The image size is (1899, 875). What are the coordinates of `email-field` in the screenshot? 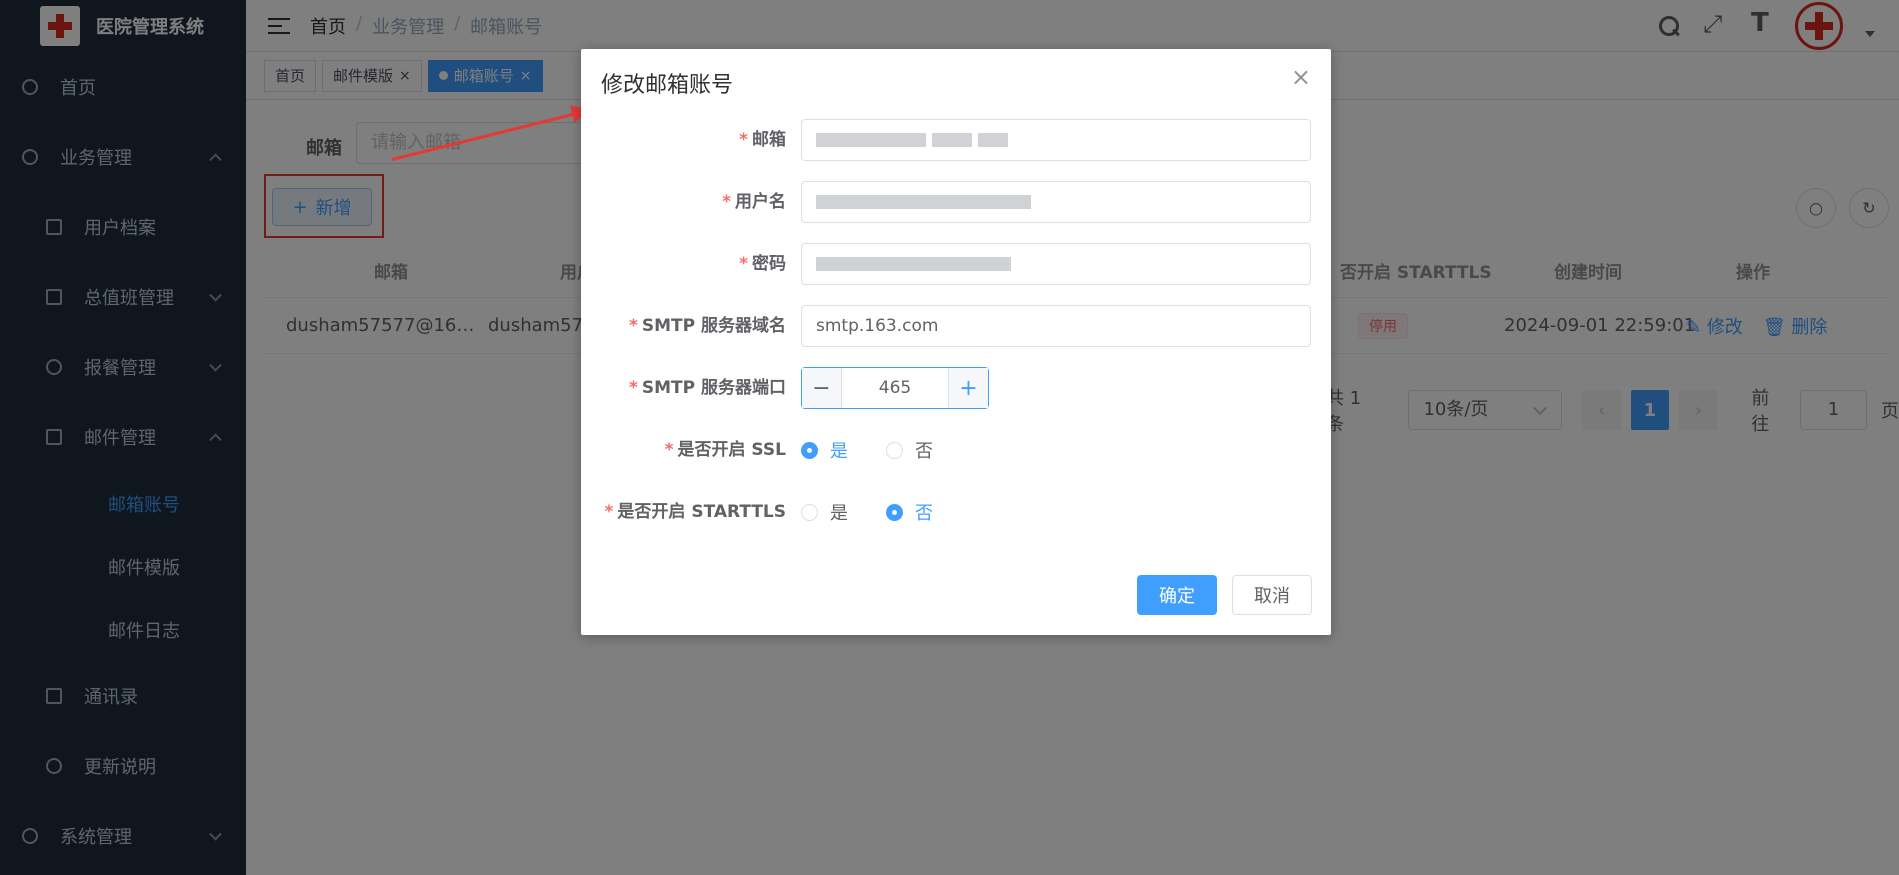 It's located at (1056, 140).